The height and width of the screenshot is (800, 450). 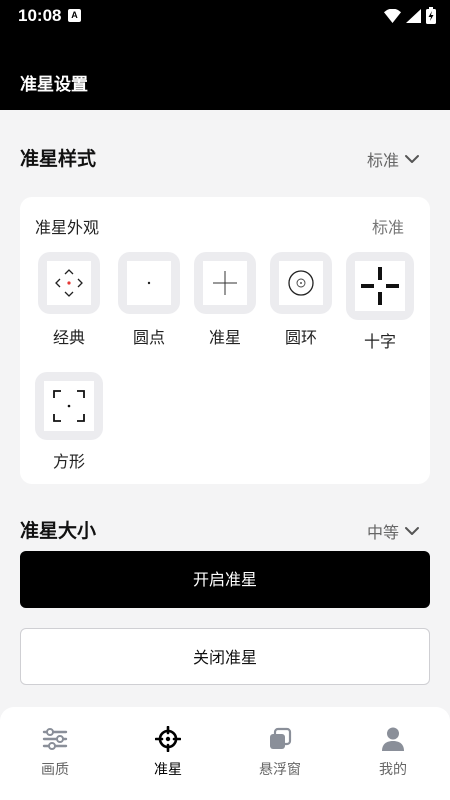 What do you see at coordinates (55, 739) in the screenshot?
I see `sliders-icon` at bounding box center [55, 739].